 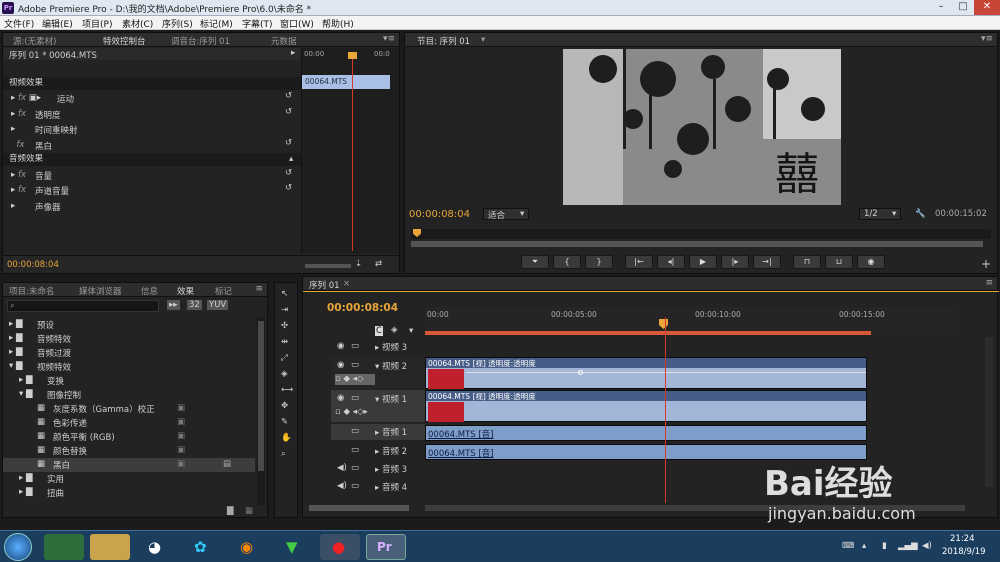 What do you see at coordinates (378, 487) in the screenshot?
I see `track-header-audio4: ◀) ▭ ▸ 音频 4` at bounding box center [378, 487].